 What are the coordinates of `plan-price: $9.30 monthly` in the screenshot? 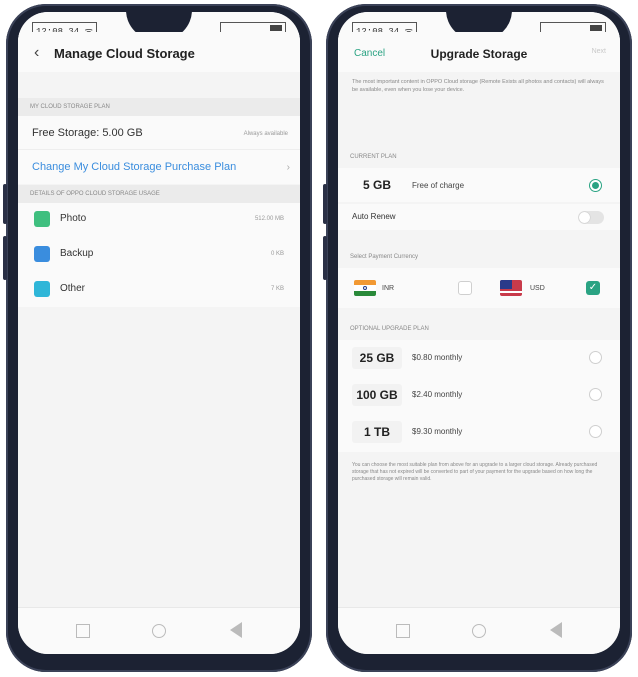 It's located at (437, 431).